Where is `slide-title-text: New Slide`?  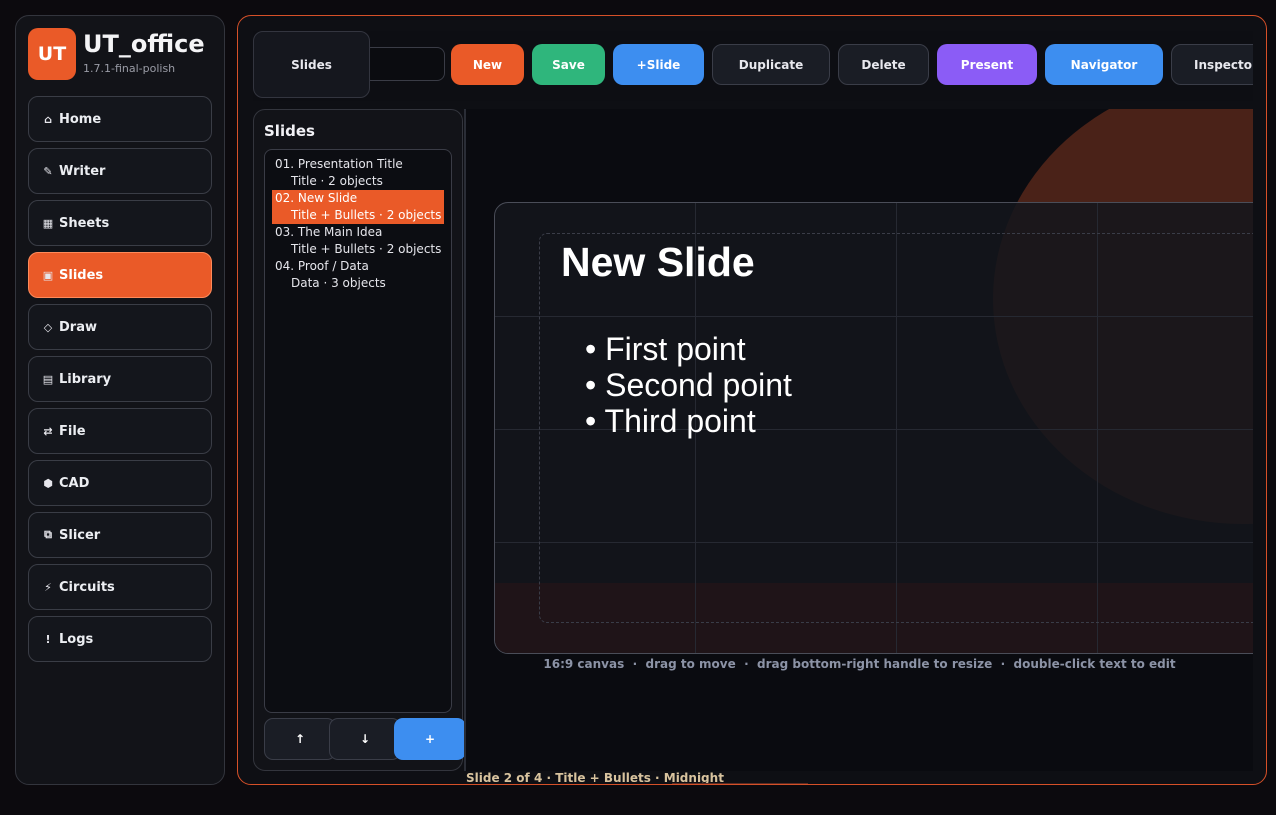 slide-title-text: New Slide is located at coordinates (658, 262).